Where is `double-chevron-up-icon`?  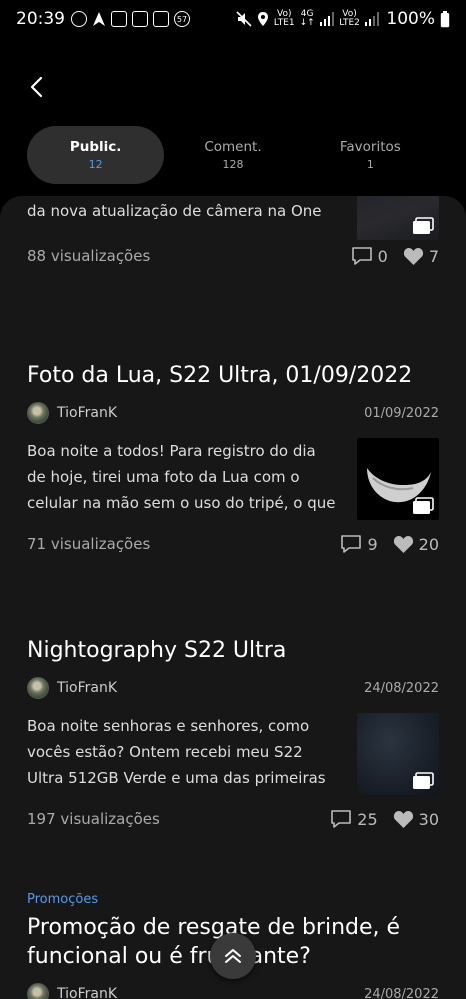 double-chevron-up-icon is located at coordinates (233, 956).